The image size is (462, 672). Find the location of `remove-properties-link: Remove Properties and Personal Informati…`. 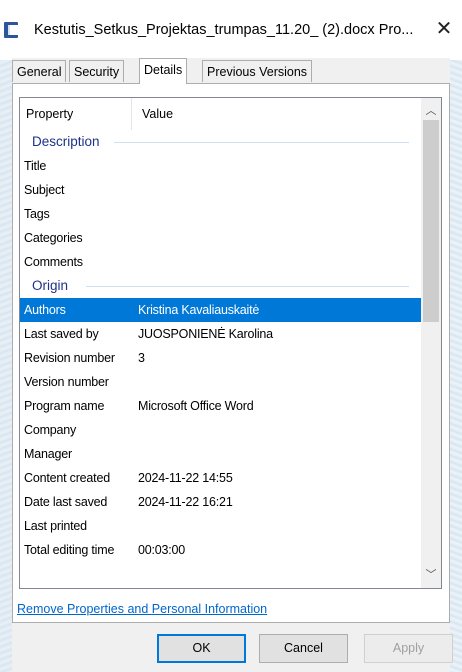

remove-properties-link: Remove Properties and Personal Informati… is located at coordinates (142, 609).